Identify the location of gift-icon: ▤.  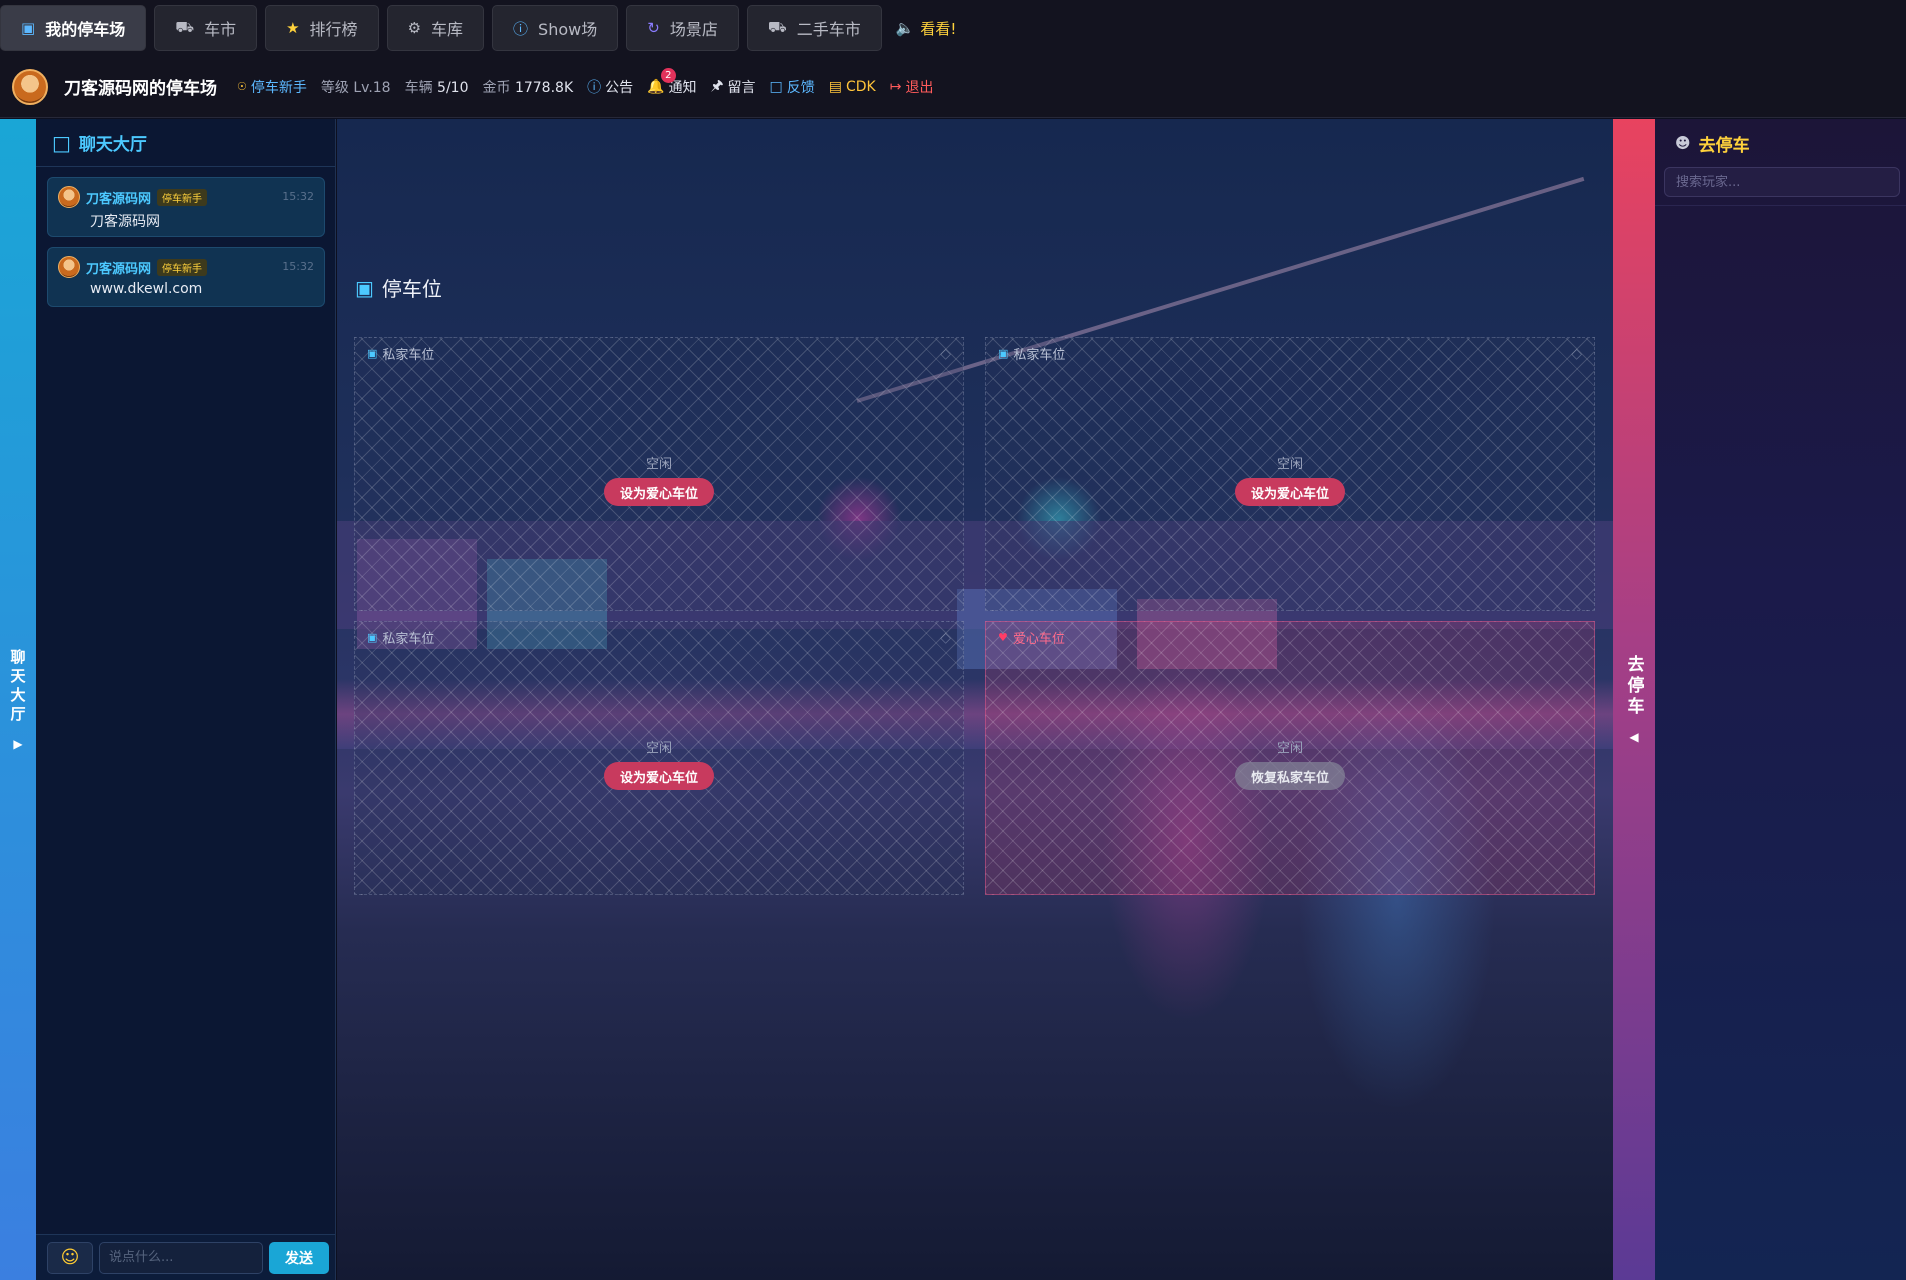
(835, 86).